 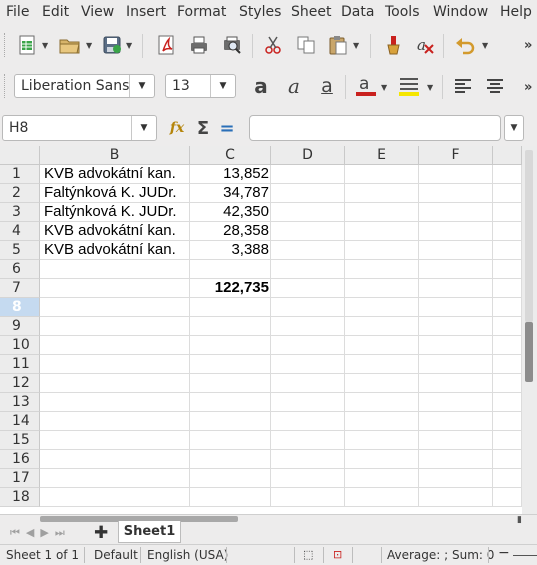 What do you see at coordinates (115, 193) in the screenshot?
I see `grid-cell: Faltýnková K. JUDr.` at bounding box center [115, 193].